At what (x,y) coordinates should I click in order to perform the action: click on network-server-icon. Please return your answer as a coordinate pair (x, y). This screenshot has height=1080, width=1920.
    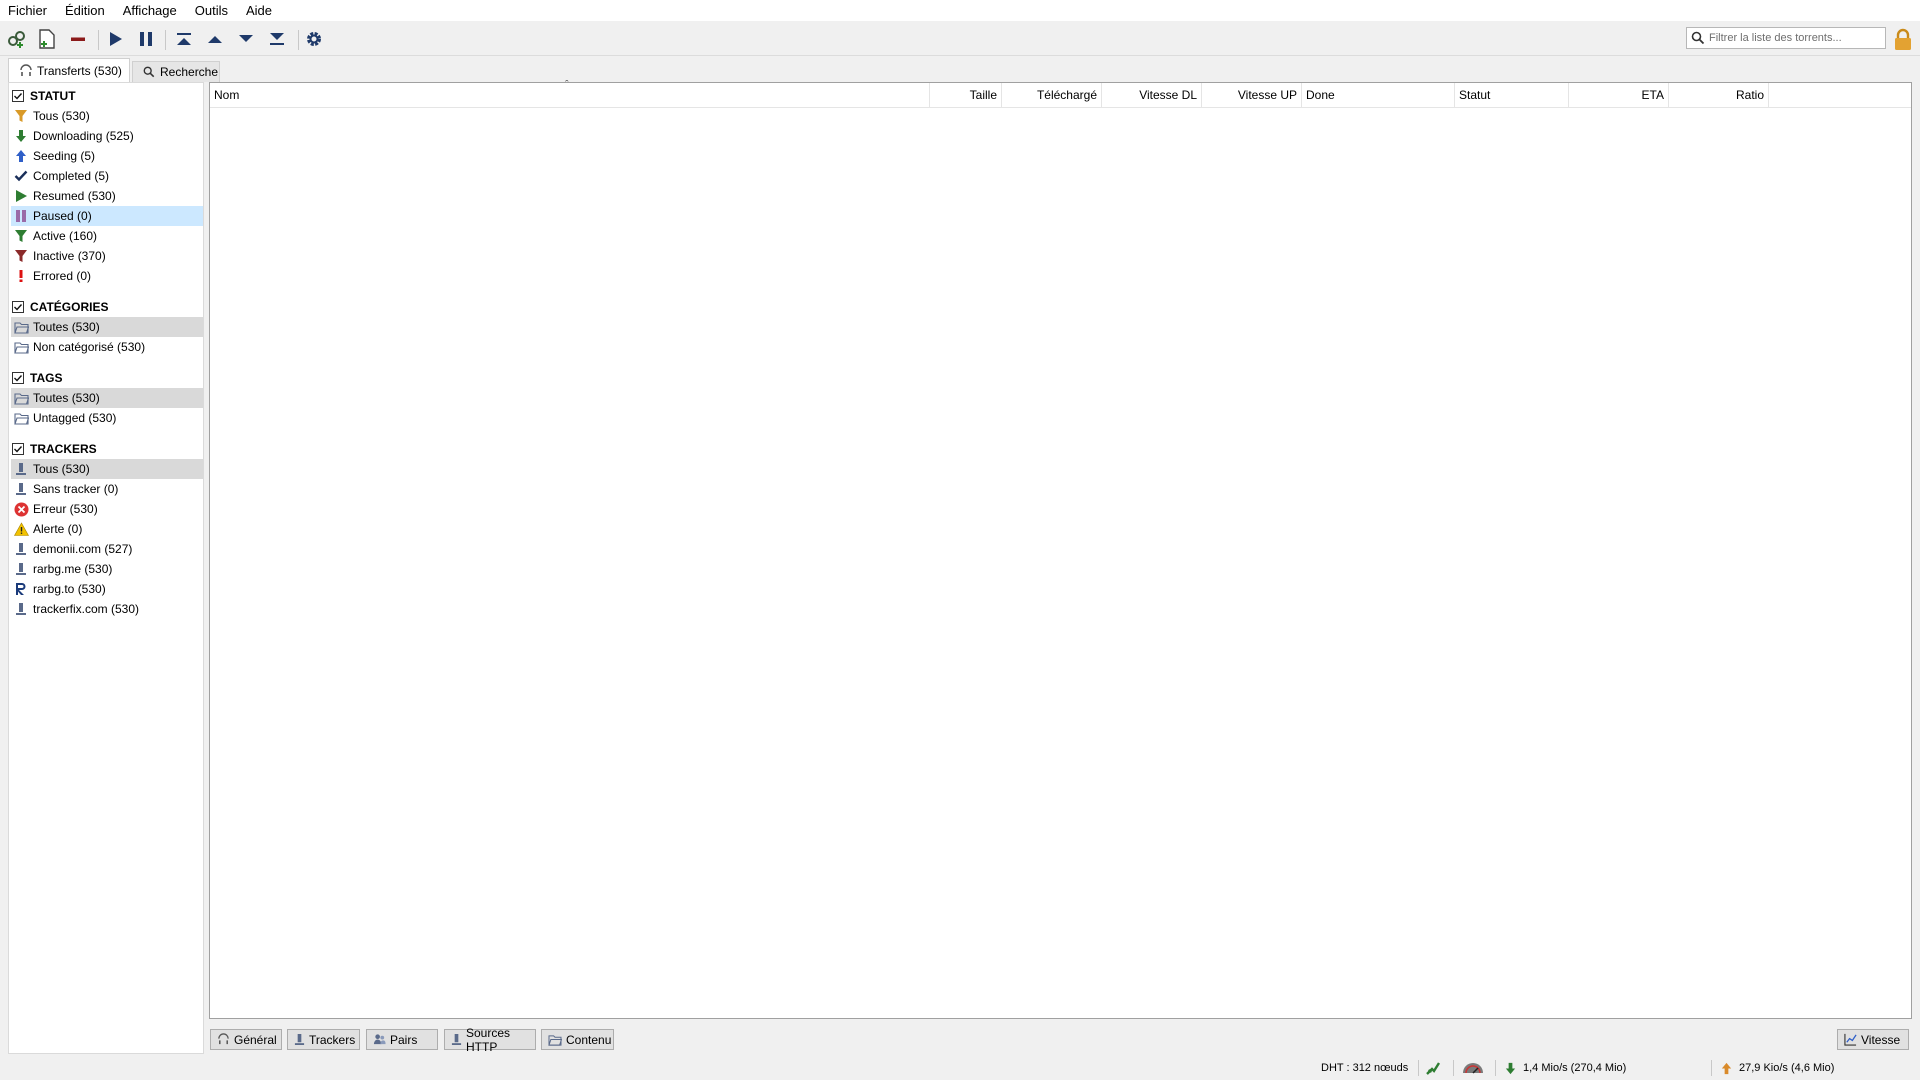
    Looking at the image, I should click on (456, 1039).